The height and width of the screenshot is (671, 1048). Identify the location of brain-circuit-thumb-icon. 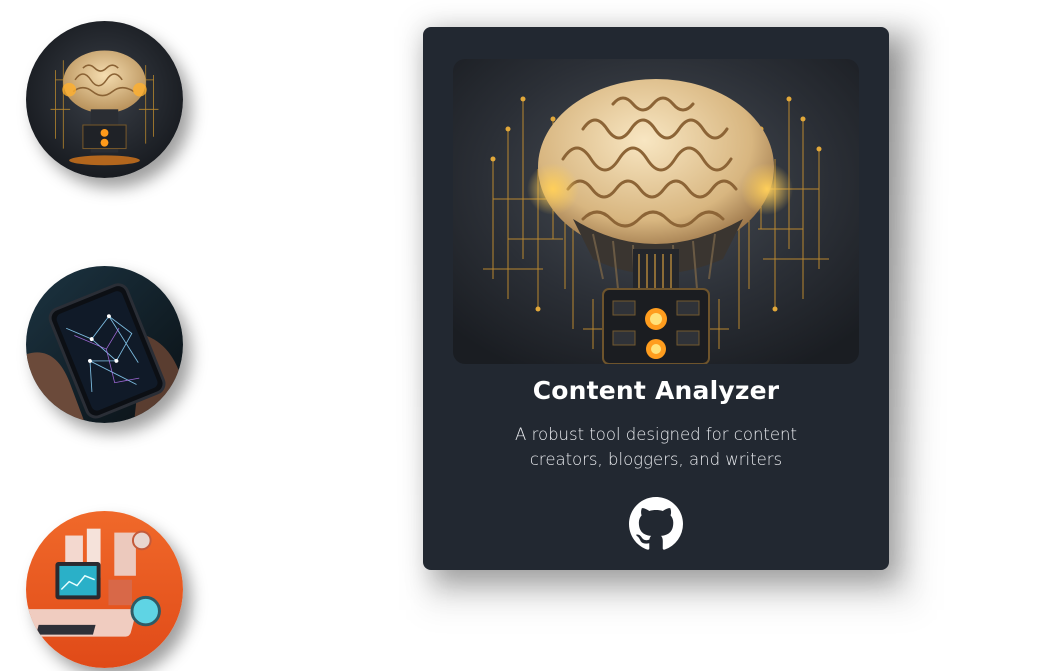
(104, 99).